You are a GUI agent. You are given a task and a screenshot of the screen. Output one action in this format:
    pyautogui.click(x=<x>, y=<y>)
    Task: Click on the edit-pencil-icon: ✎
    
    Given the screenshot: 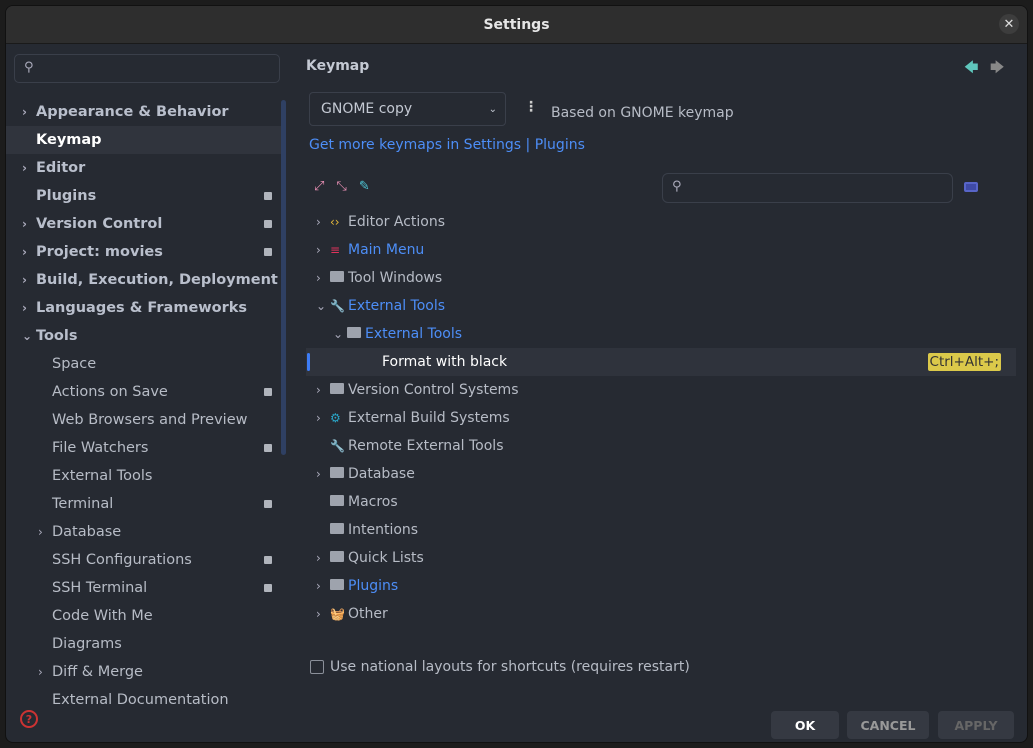 What is the action you would take?
    pyautogui.click(x=364, y=186)
    